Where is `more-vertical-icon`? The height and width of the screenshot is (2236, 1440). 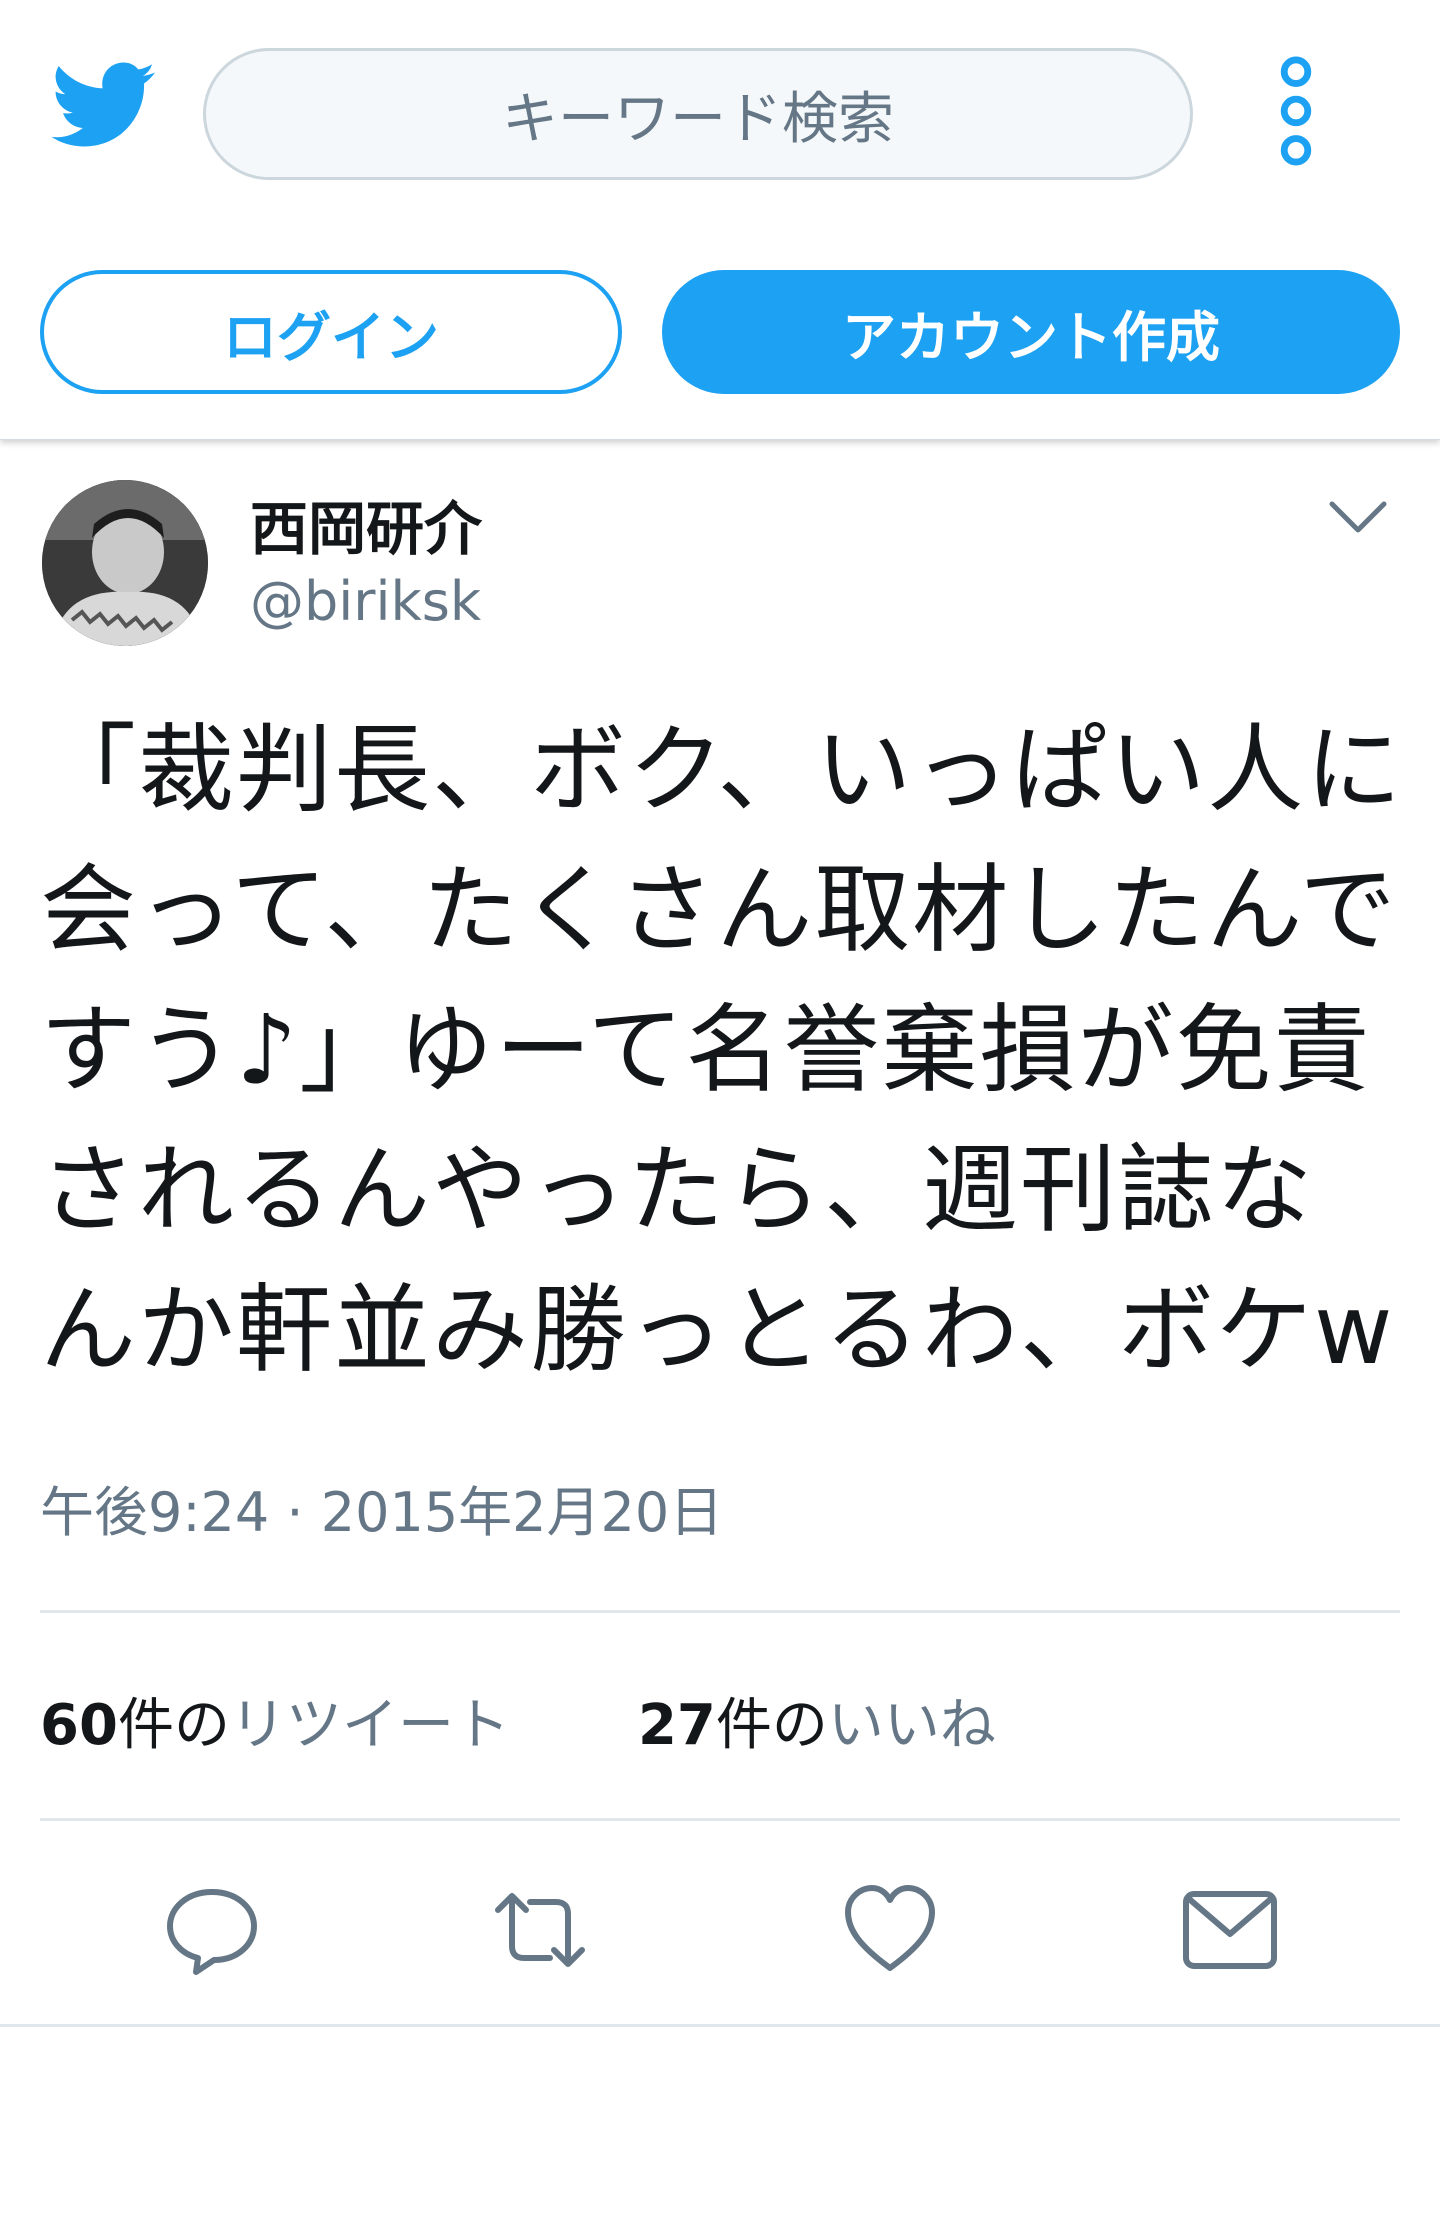
more-vertical-icon is located at coordinates (1296, 111).